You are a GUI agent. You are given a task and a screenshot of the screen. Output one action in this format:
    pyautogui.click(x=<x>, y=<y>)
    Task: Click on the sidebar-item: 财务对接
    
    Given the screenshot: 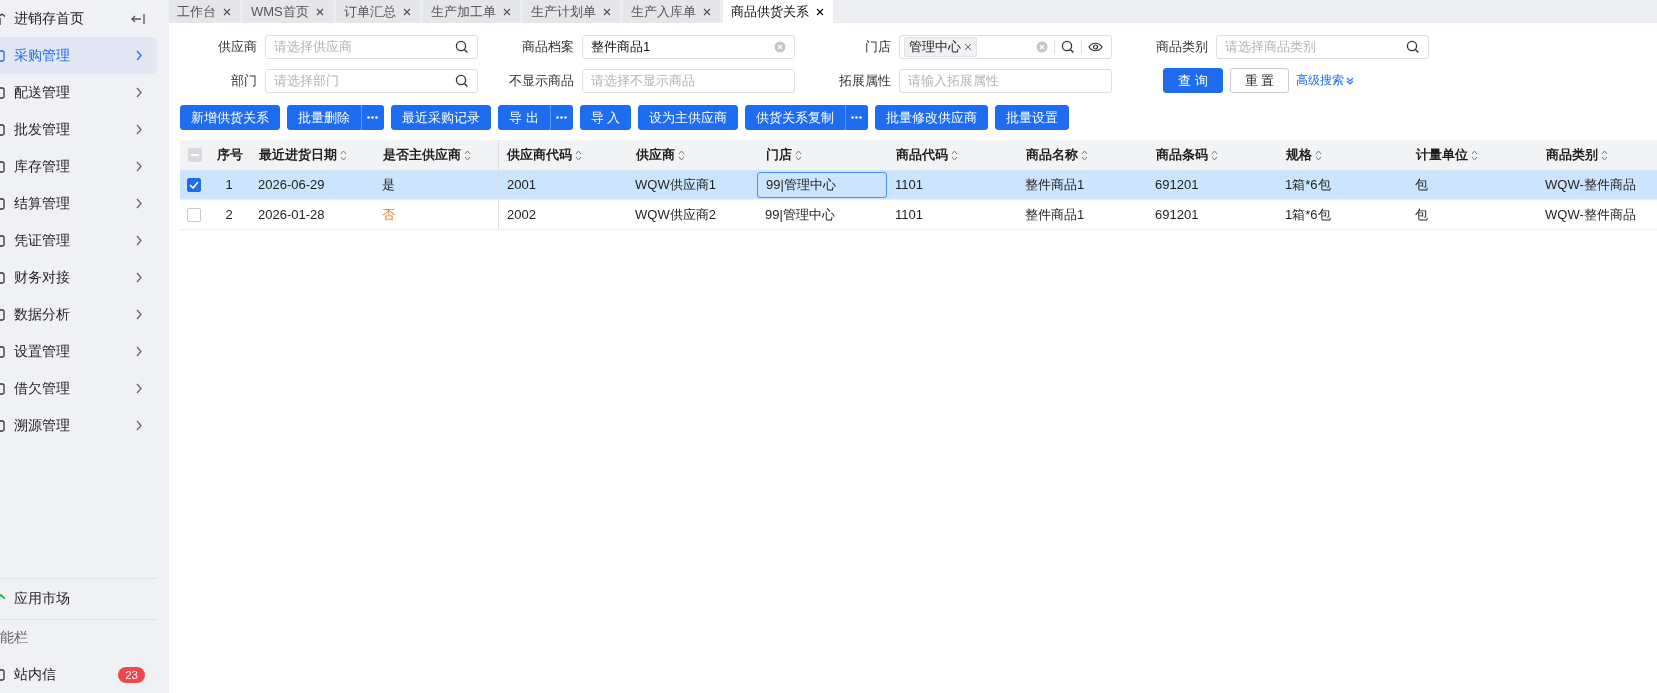 What is the action you would take?
    pyautogui.click(x=78, y=277)
    